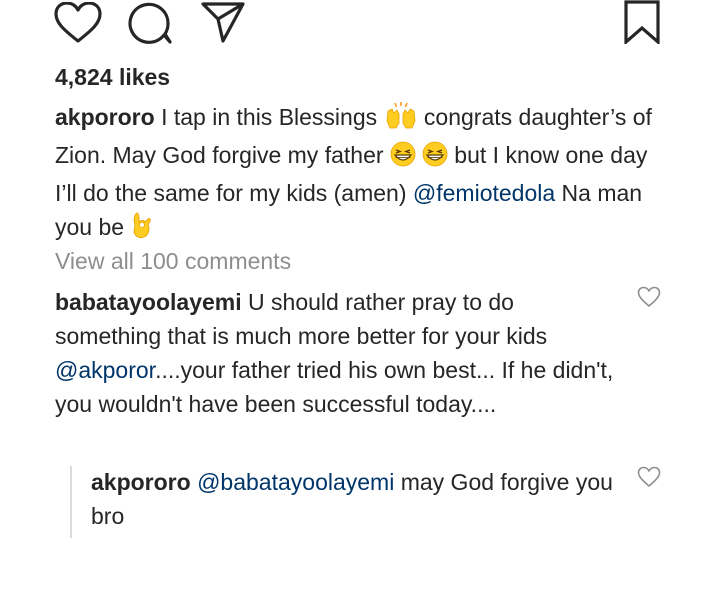  What do you see at coordinates (141, 229) in the screenshot?
I see `ok-hand-emoji` at bounding box center [141, 229].